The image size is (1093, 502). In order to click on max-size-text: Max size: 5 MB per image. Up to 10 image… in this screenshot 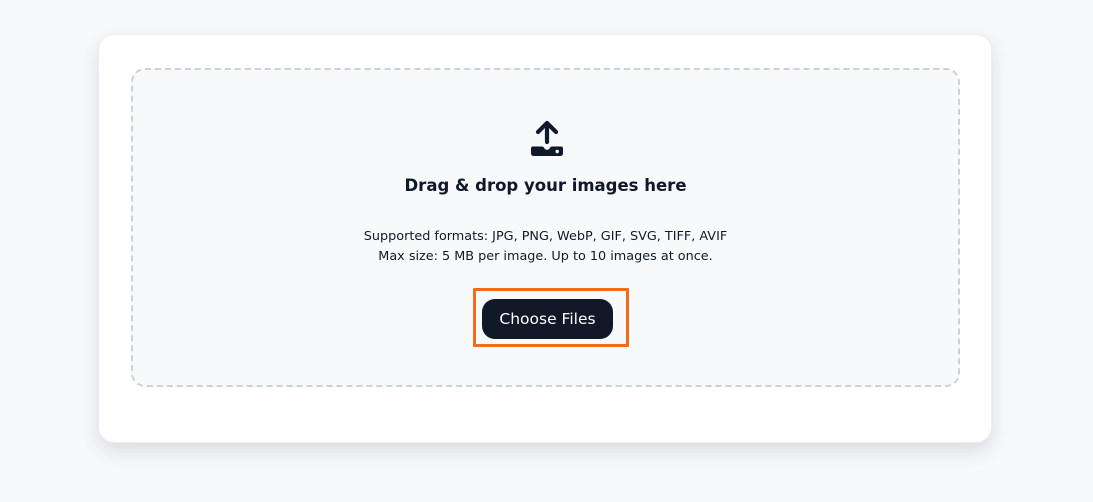, I will do `click(545, 256)`.